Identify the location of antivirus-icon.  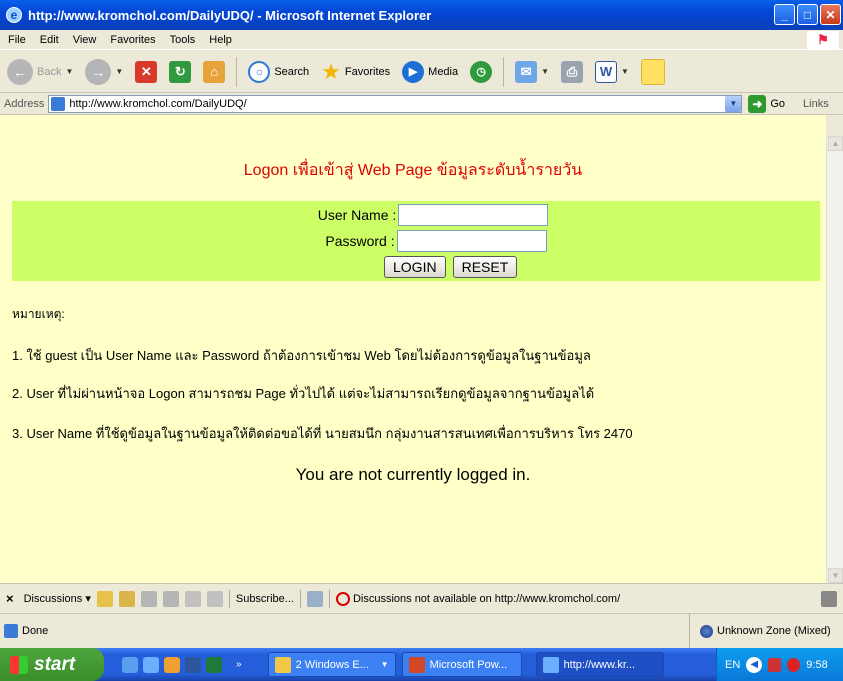
(794, 664).